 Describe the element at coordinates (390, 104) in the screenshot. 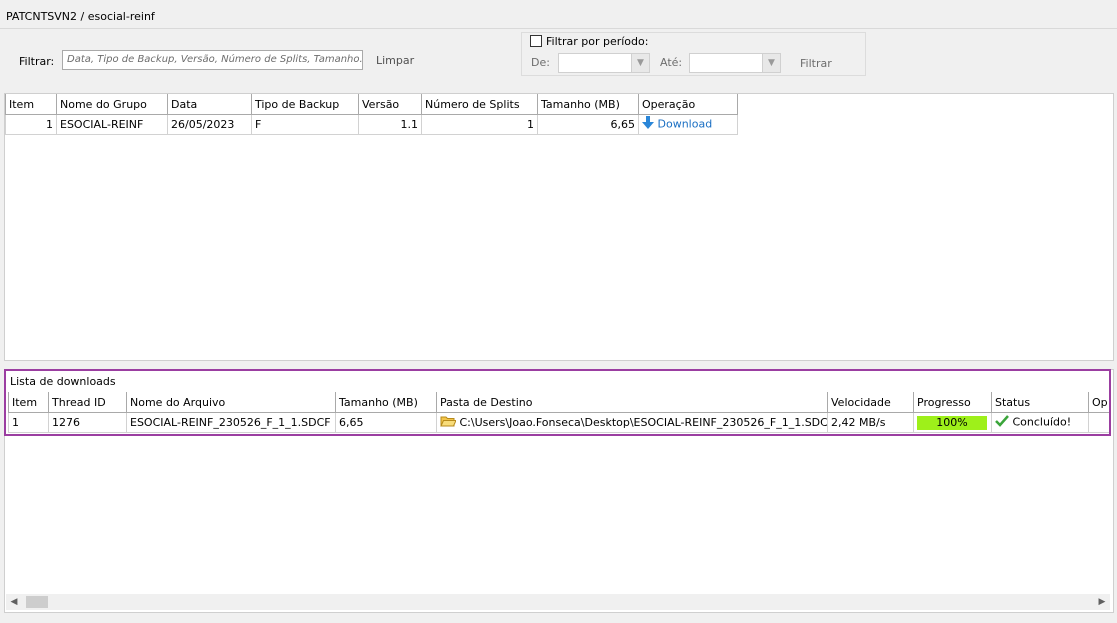

I see `column-header: Versão` at that location.